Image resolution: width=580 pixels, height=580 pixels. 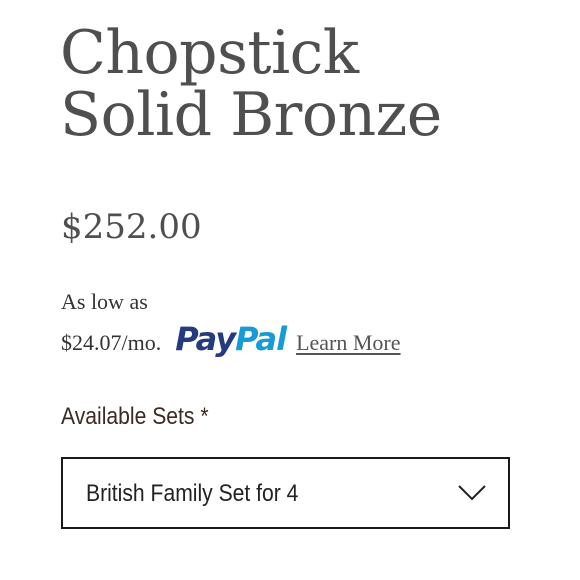 I want to click on product-title-line-2: Solid Bronze, so click(x=251, y=115).